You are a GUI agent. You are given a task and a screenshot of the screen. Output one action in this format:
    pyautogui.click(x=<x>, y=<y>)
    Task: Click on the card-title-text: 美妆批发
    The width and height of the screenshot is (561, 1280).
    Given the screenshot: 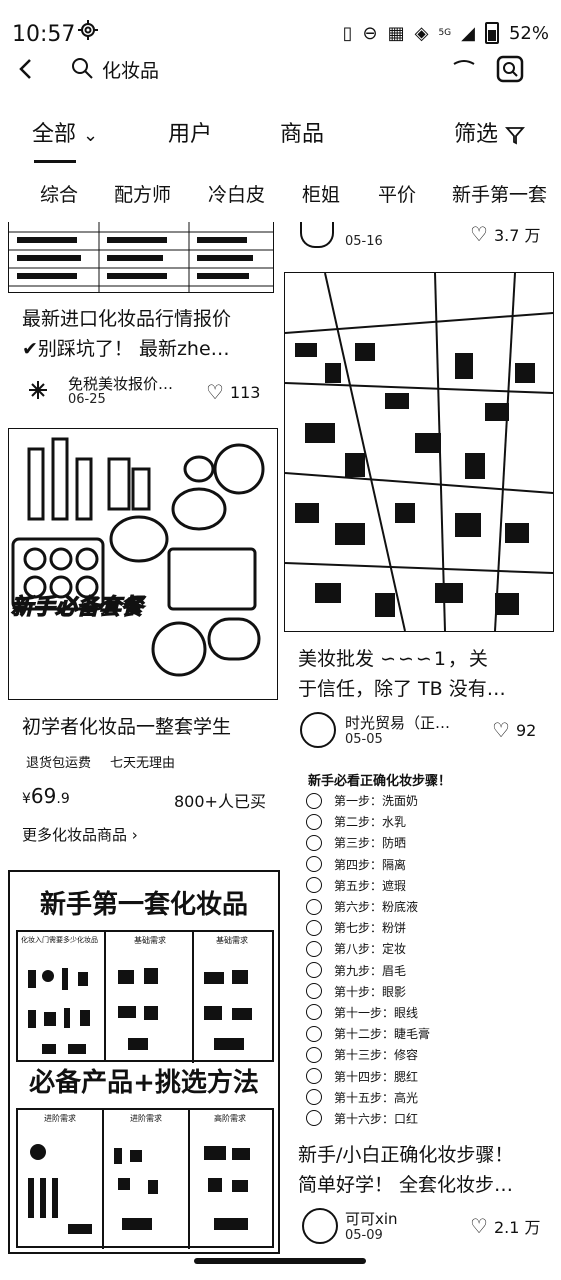 What is the action you would take?
    pyautogui.click(x=336, y=659)
    